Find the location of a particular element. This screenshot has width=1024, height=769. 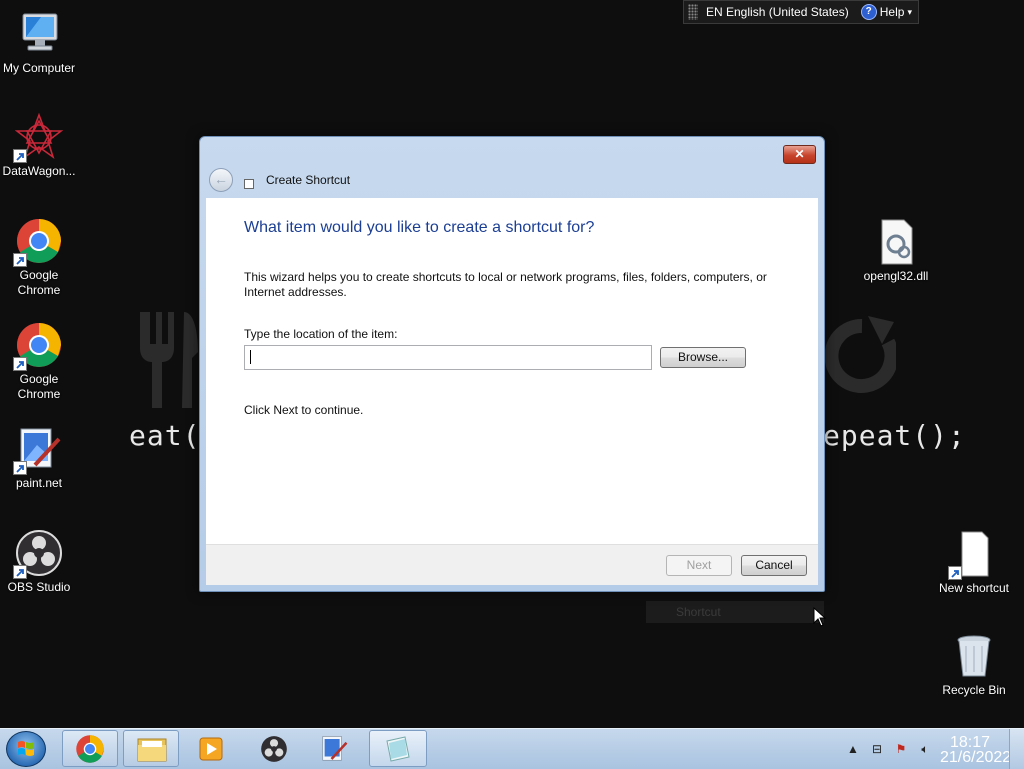

taskbar-paintnet is located at coordinates (334, 749).